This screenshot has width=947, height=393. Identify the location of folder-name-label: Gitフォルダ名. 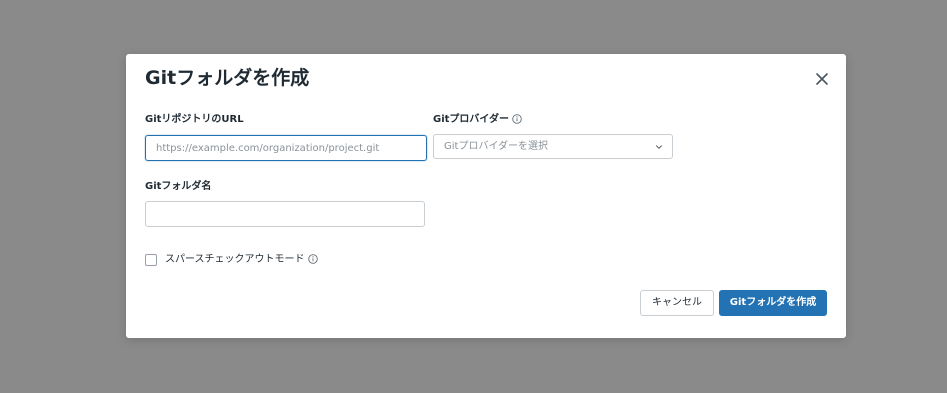
(178, 186).